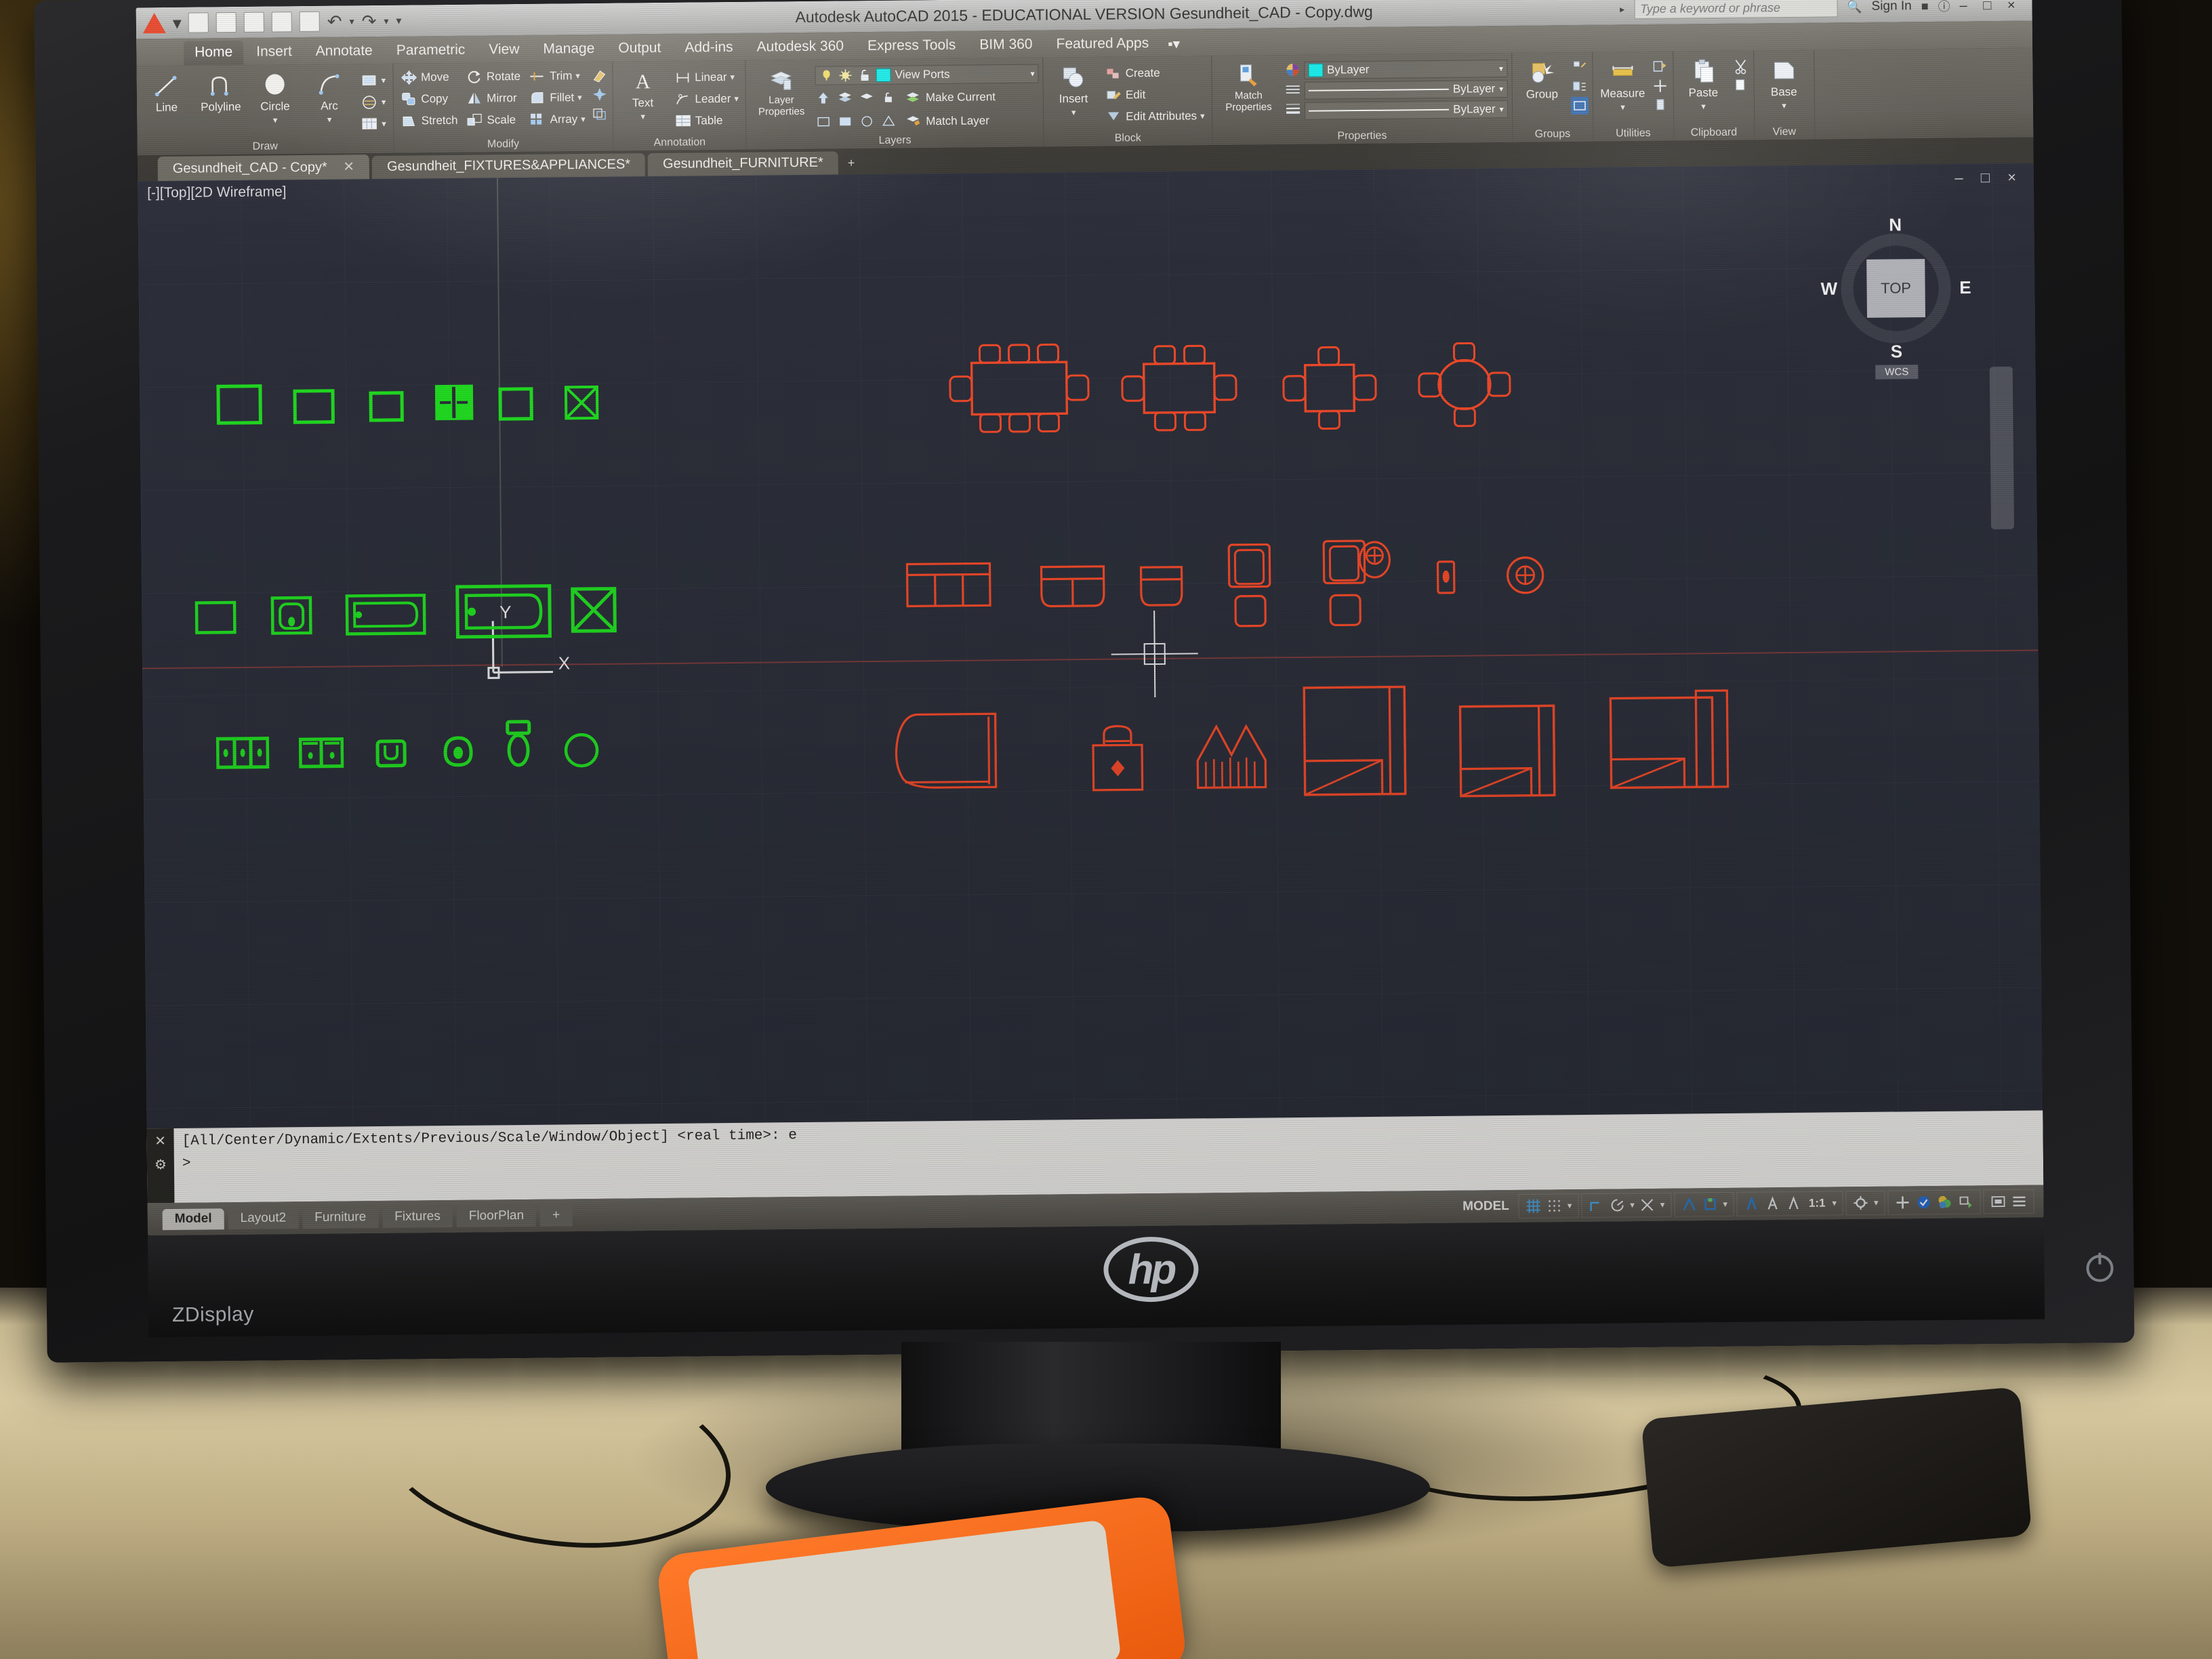  Describe the element at coordinates (1006, 46) in the screenshot. I see `ribbon-tab-bim360: BIM 360` at that location.